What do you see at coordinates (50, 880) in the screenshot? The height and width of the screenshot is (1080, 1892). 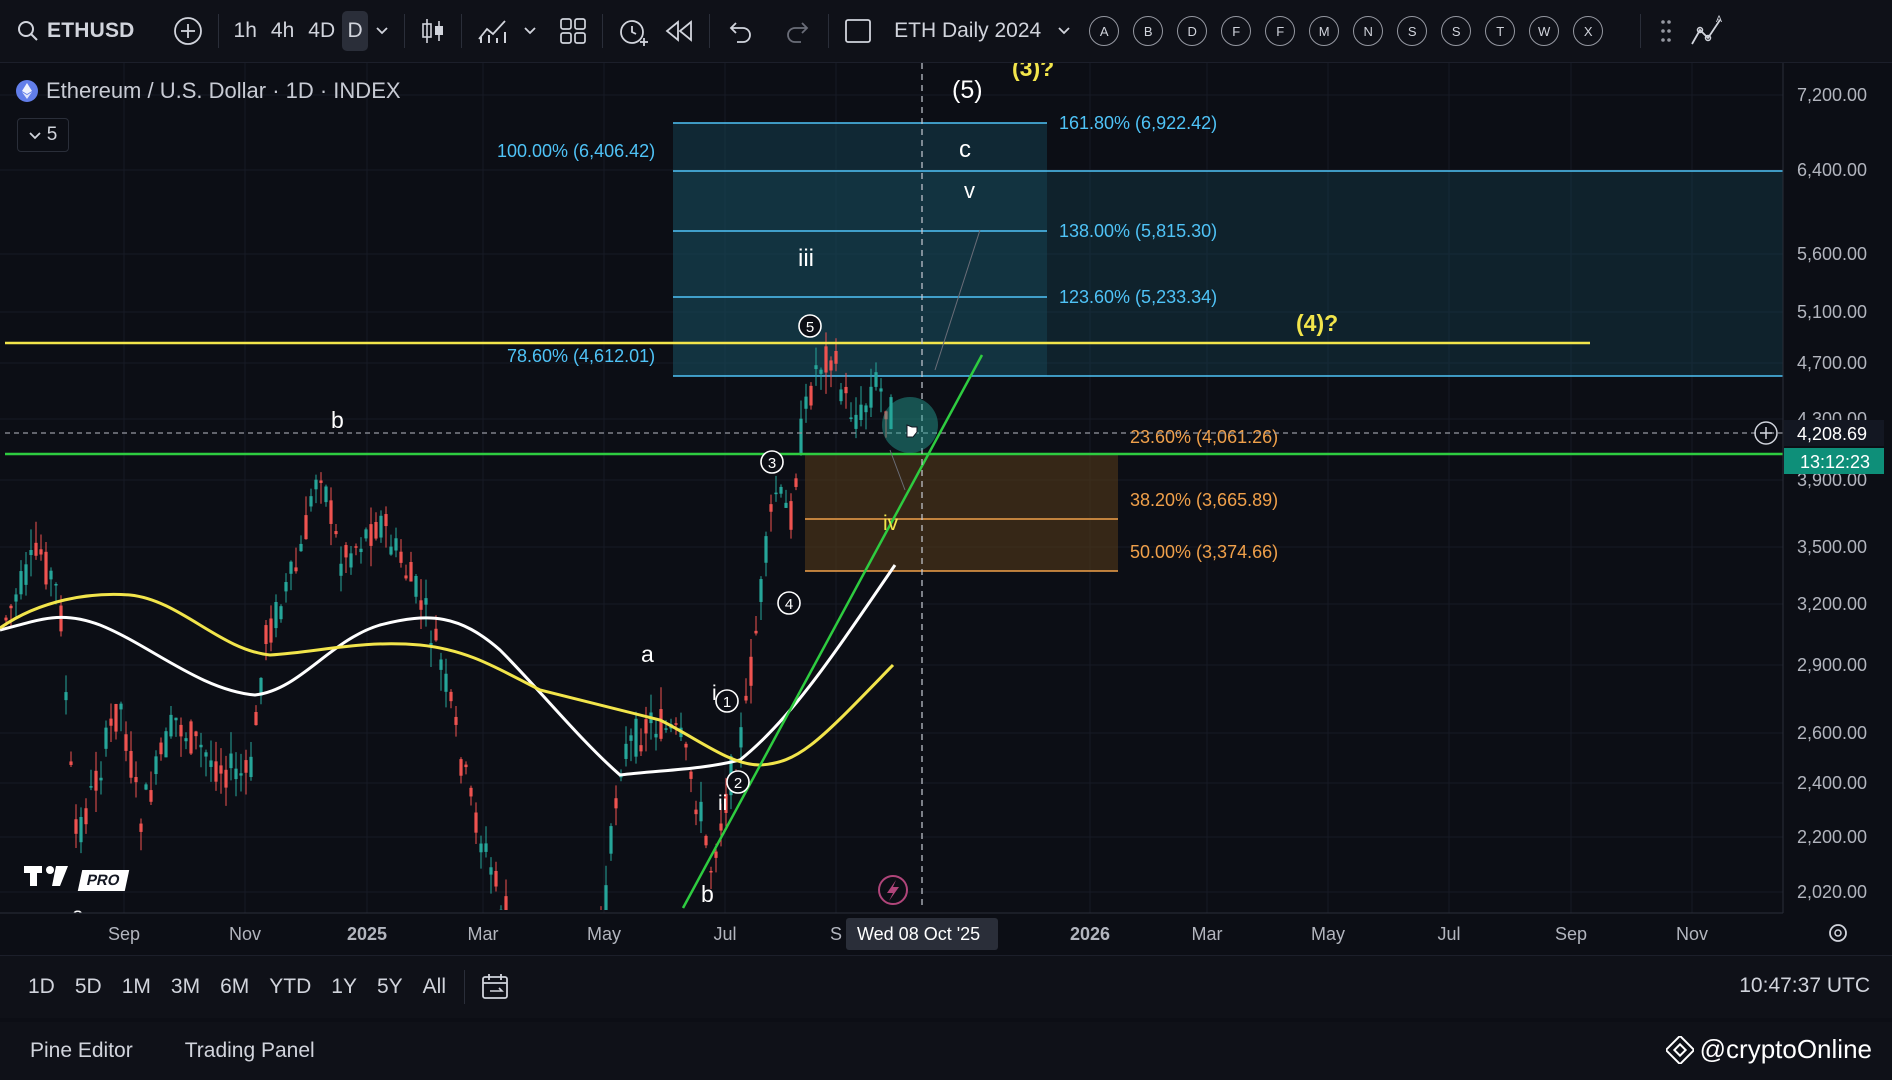 I see `tv-logo-mark` at bounding box center [50, 880].